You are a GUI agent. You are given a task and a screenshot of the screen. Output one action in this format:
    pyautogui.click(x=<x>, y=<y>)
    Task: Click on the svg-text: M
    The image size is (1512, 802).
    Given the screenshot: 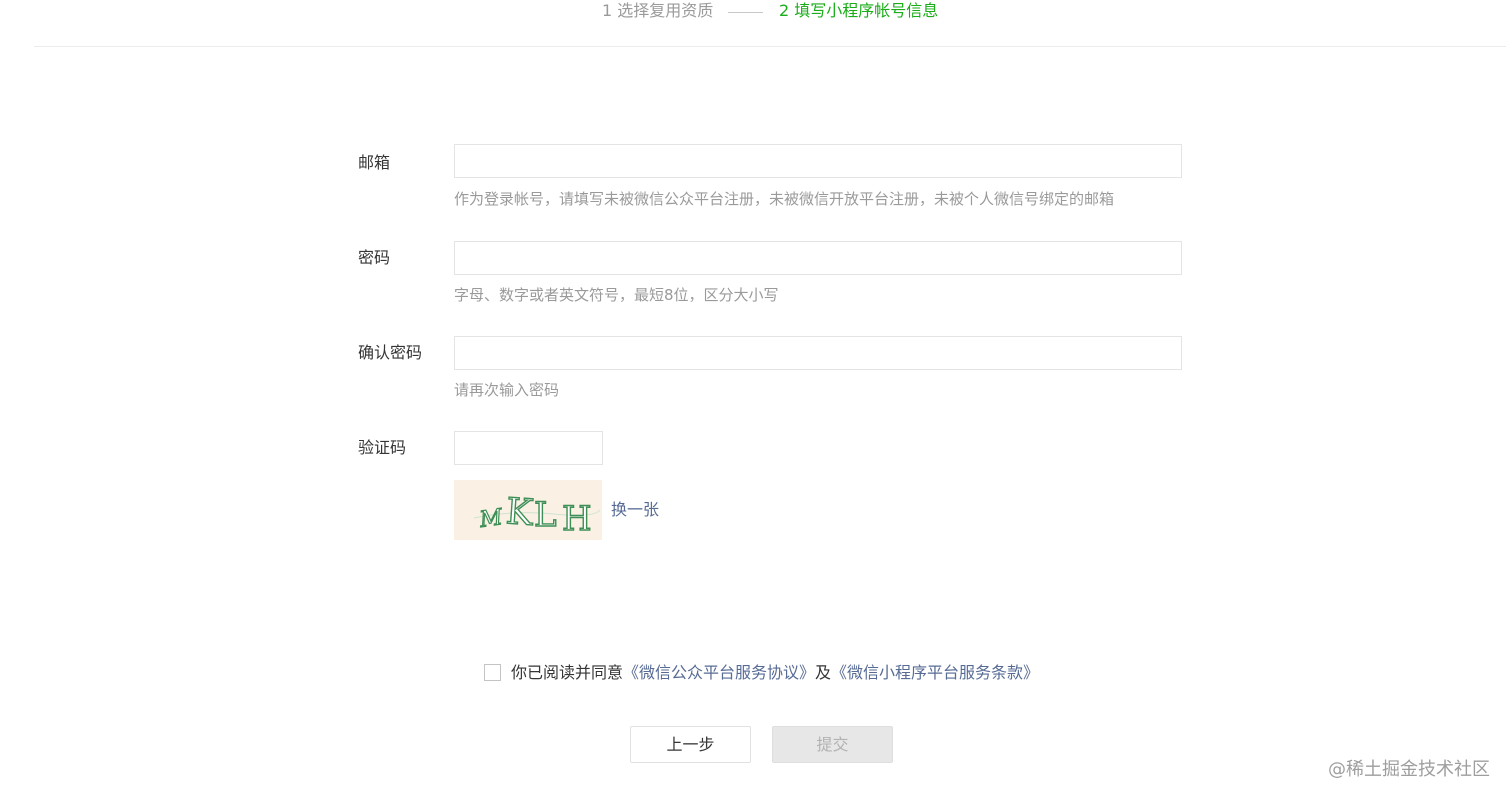 What is the action you would take?
    pyautogui.click(x=490, y=519)
    